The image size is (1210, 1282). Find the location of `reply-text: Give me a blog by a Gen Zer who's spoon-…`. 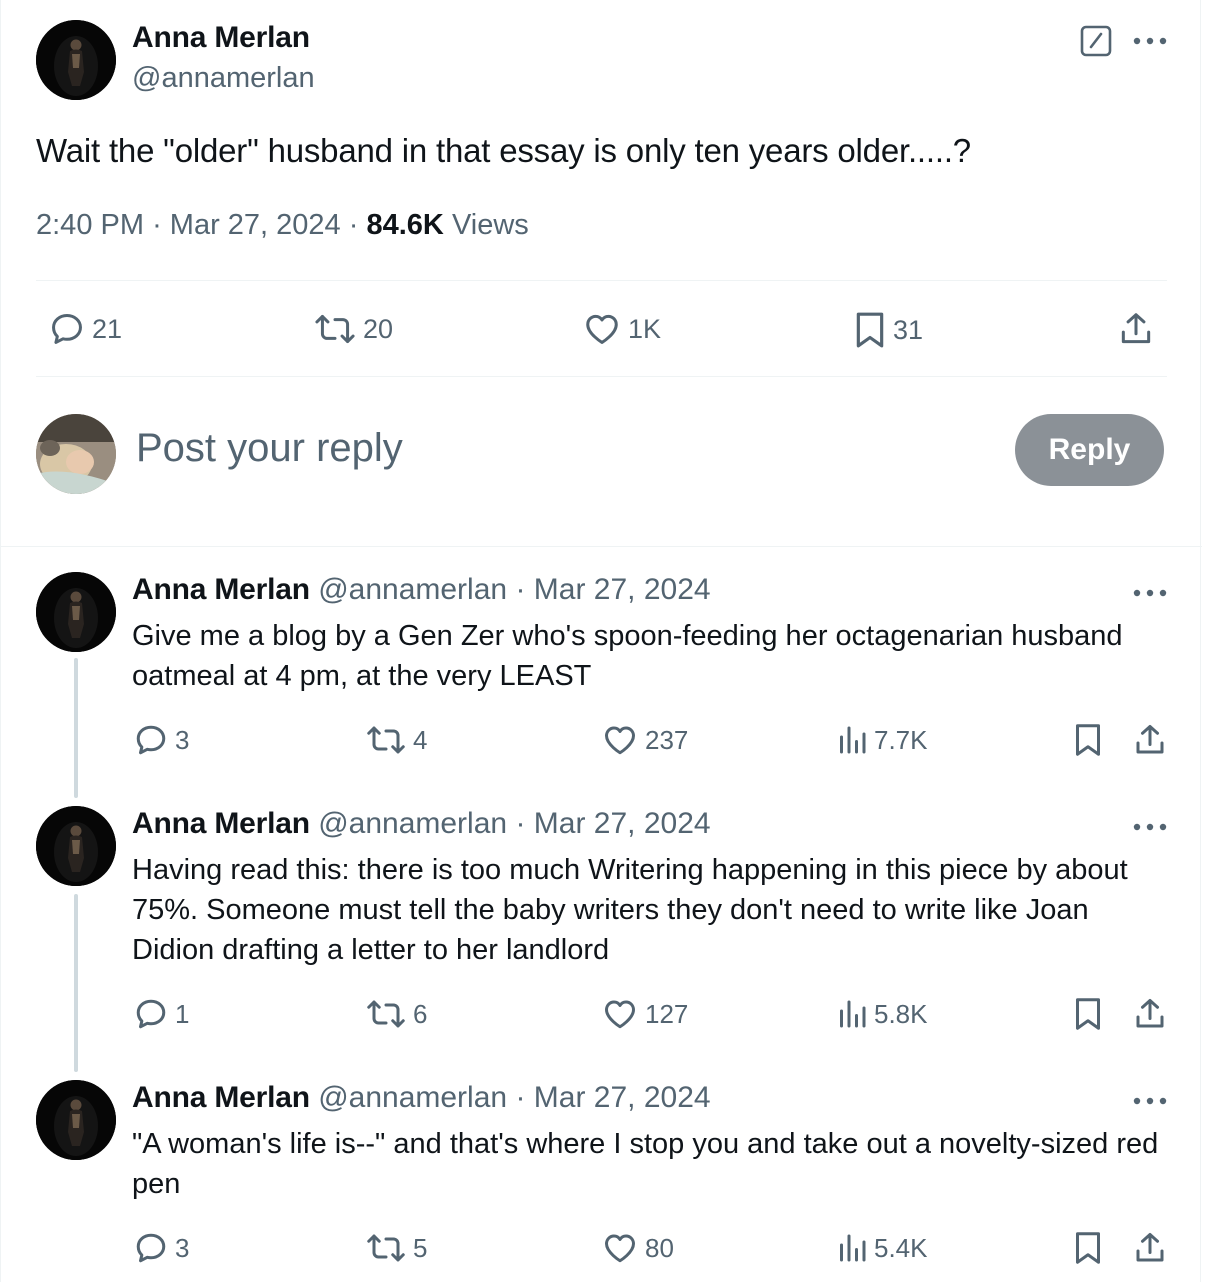

reply-text: Give me a blog by a Gen Zer who's spoon-… is located at coordinates (627, 656).